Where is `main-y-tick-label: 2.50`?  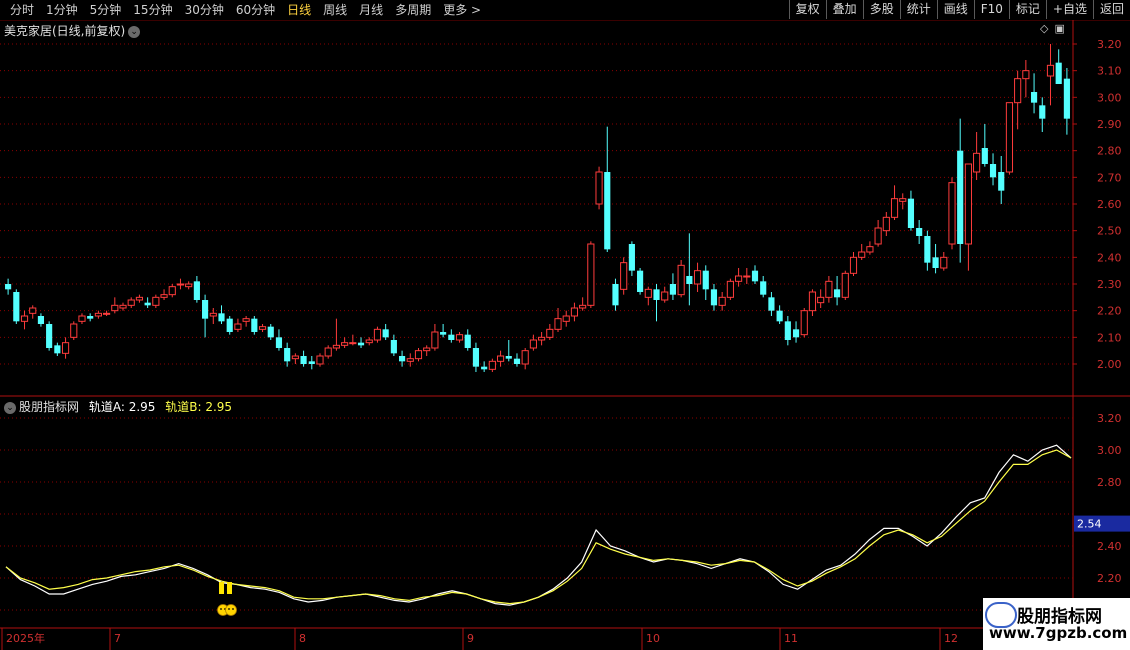 main-y-tick-label: 2.50 is located at coordinates (1109, 231).